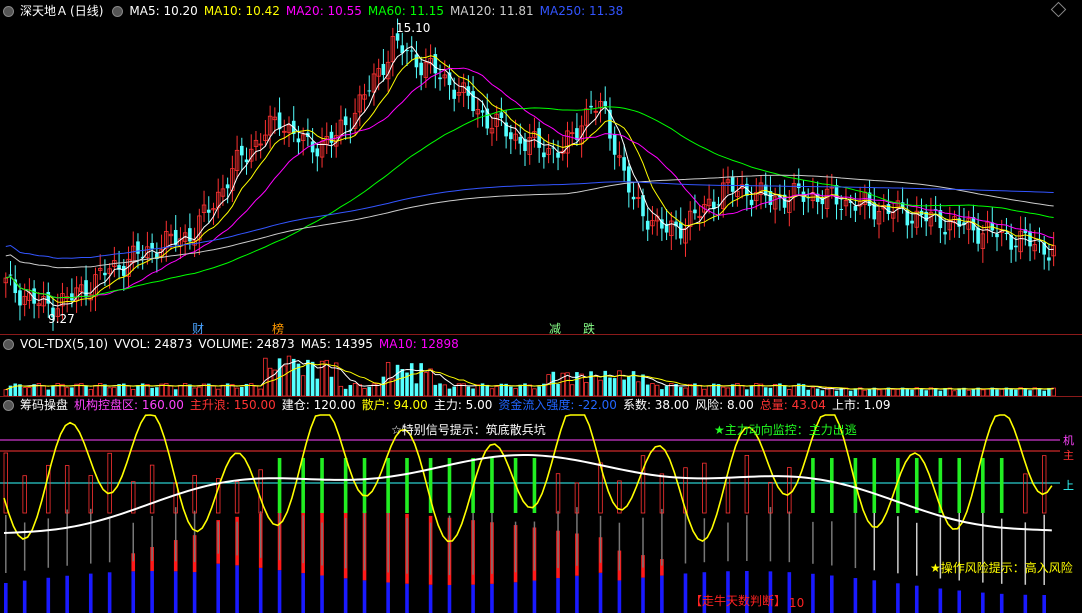 The width and height of the screenshot is (1082, 613). Describe the element at coordinates (118, 11) in the screenshot. I see `ma-toggle-icon` at that location.